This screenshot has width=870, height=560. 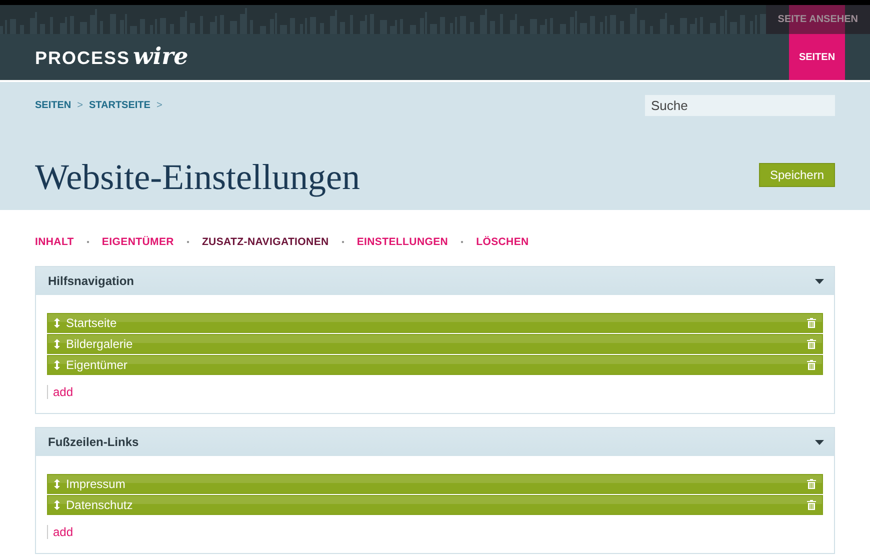 What do you see at coordinates (435, 484) in the screenshot?
I see `list-item: Impressum` at bounding box center [435, 484].